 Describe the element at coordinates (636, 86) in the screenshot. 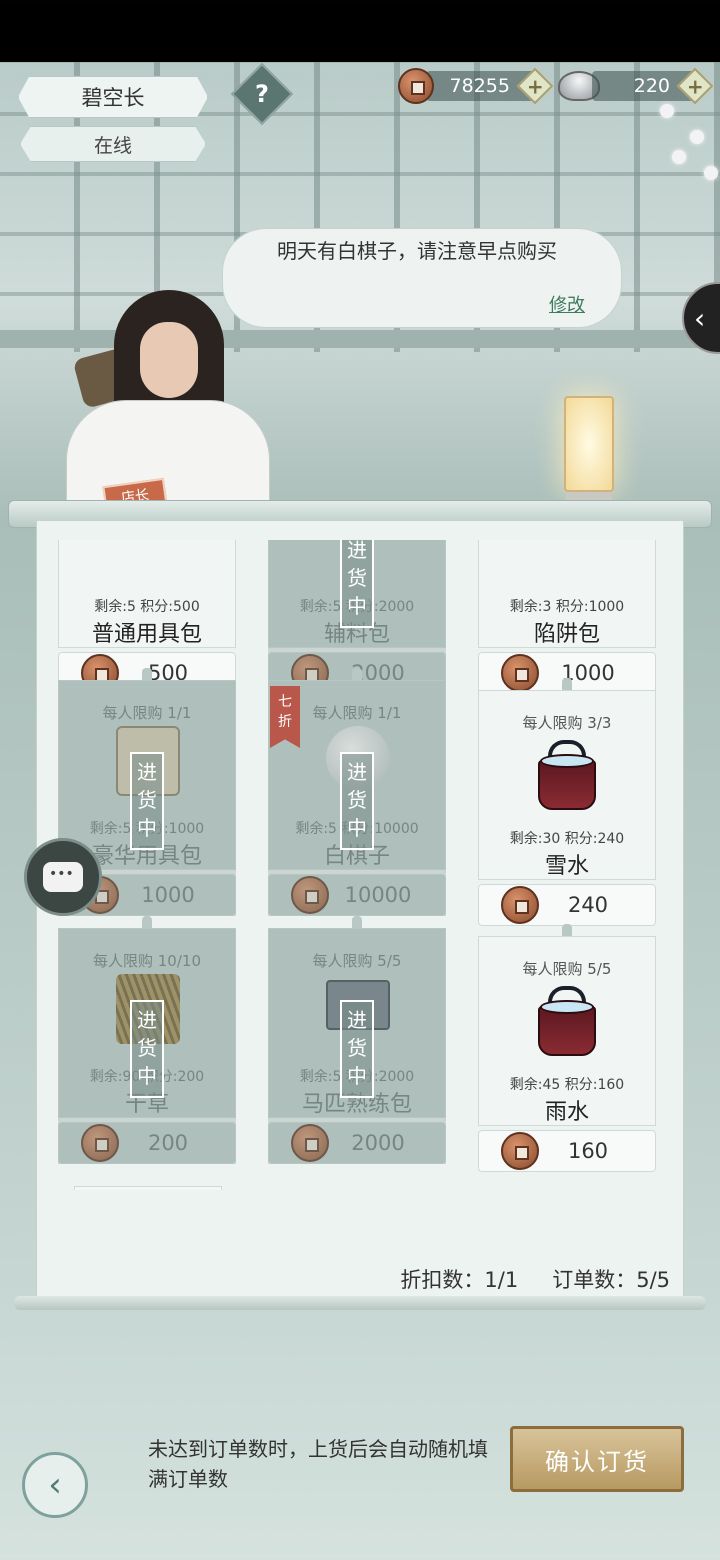

I see `silver-currency: 220 +` at that location.